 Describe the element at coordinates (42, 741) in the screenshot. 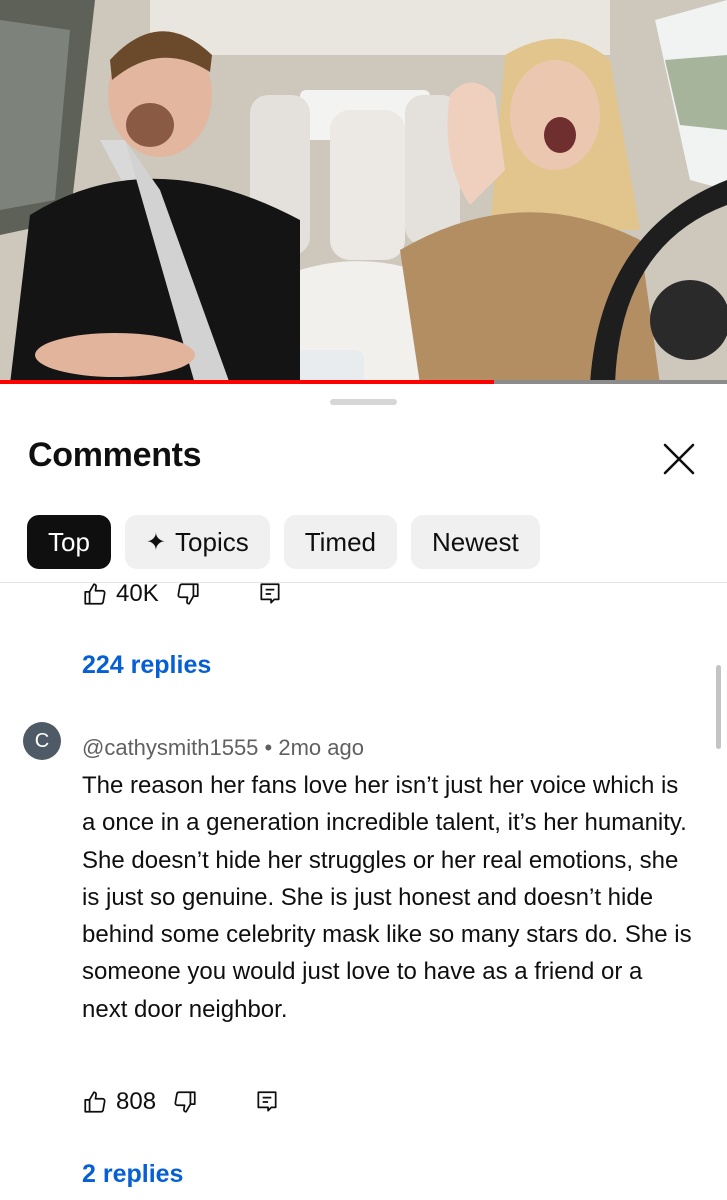

I see `avatar: C` at that location.